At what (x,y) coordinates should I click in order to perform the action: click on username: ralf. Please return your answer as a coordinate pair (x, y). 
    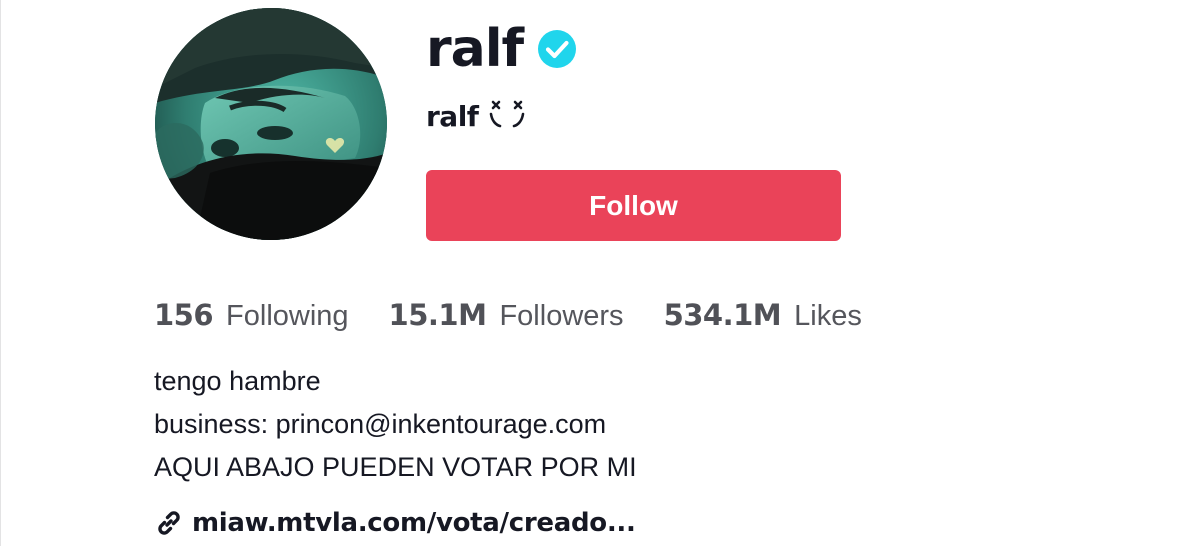
    Looking at the image, I should click on (475, 49).